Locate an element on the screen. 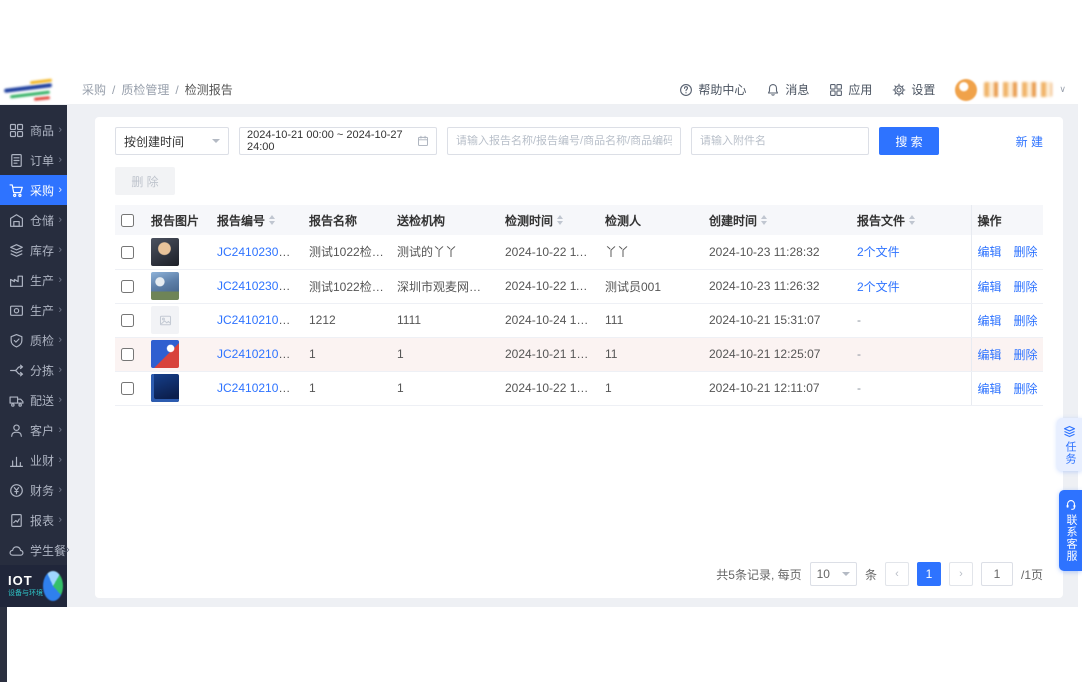 This screenshot has width=1082, height=682. sidebar-item-quality: 质检 › is located at coordinates (33, 340).